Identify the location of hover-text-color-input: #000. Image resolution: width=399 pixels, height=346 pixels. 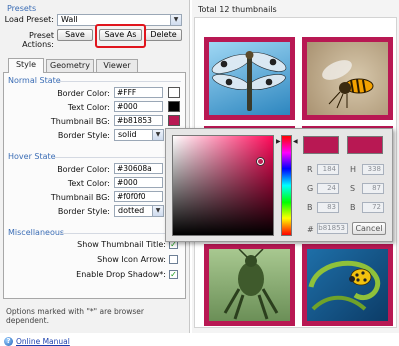
(138, 182).